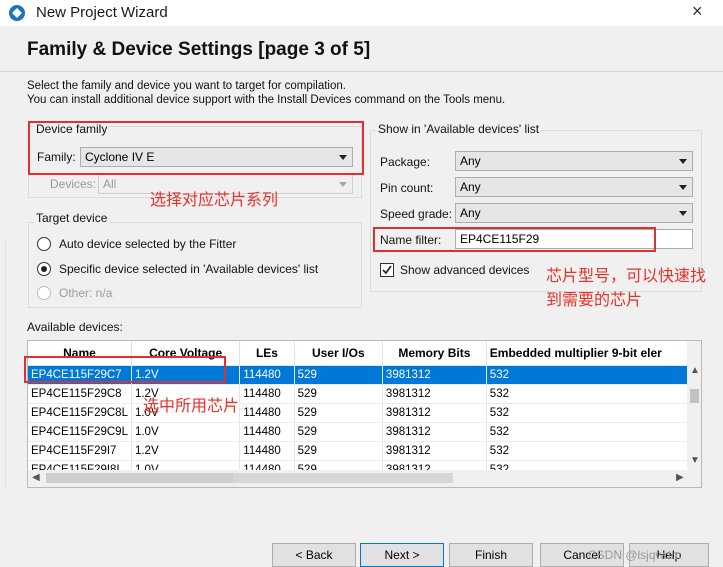 Image resolution: width=723 pixels, height=567 pixels. I want to click on row-annotation: 选中所用芯片, so click(191, 405).